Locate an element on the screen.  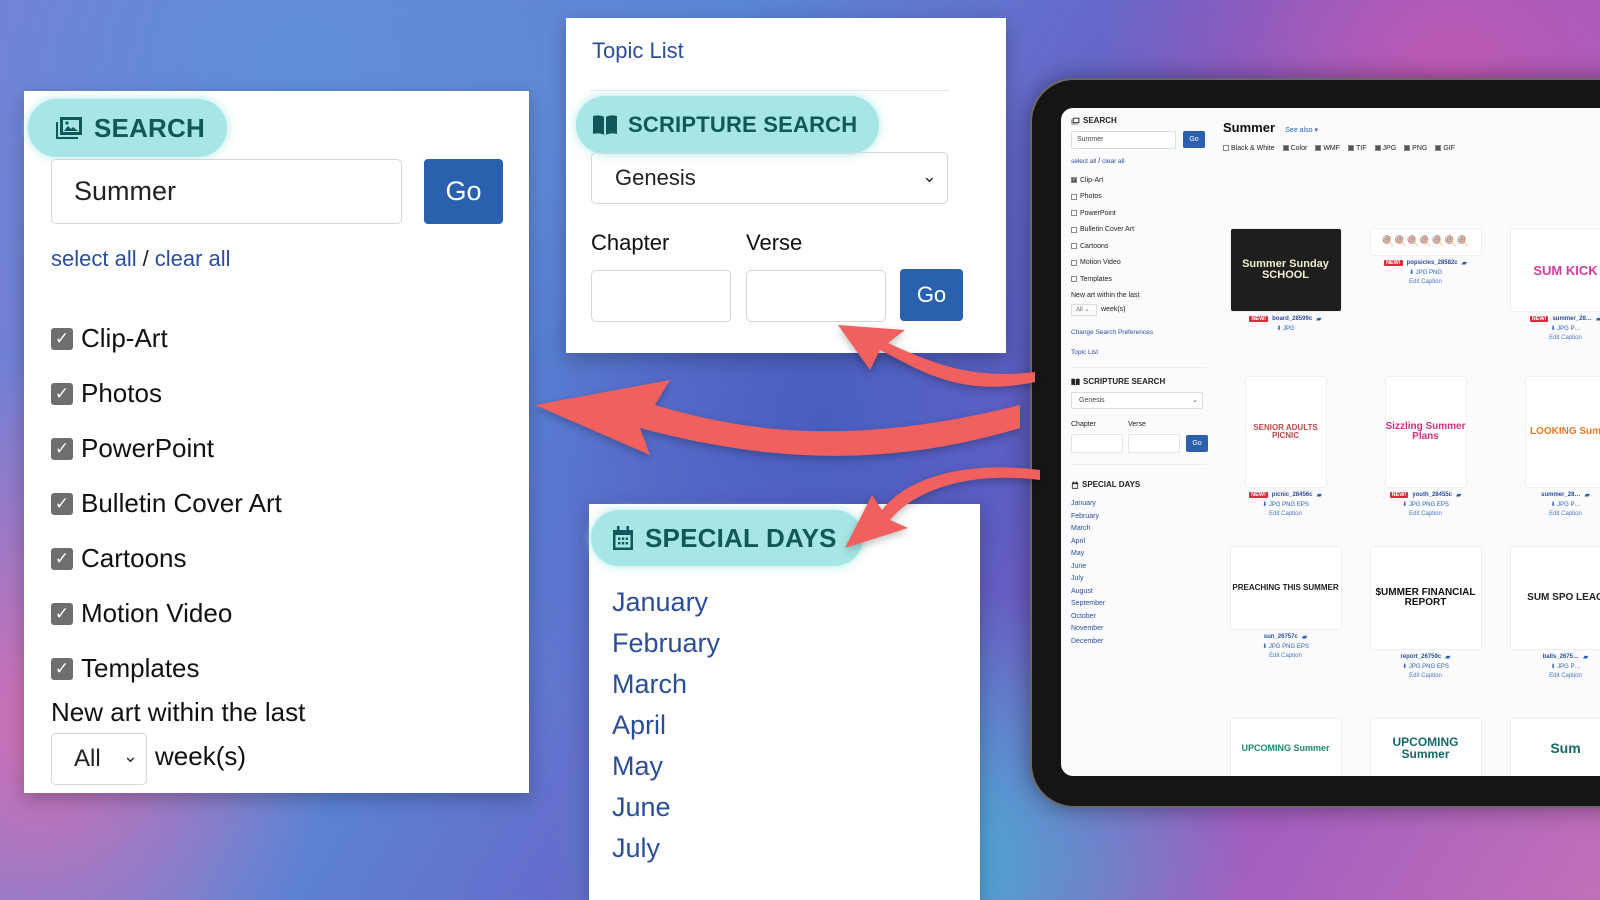
filter-wmf: WMF is located at coordinates (1327, 148).